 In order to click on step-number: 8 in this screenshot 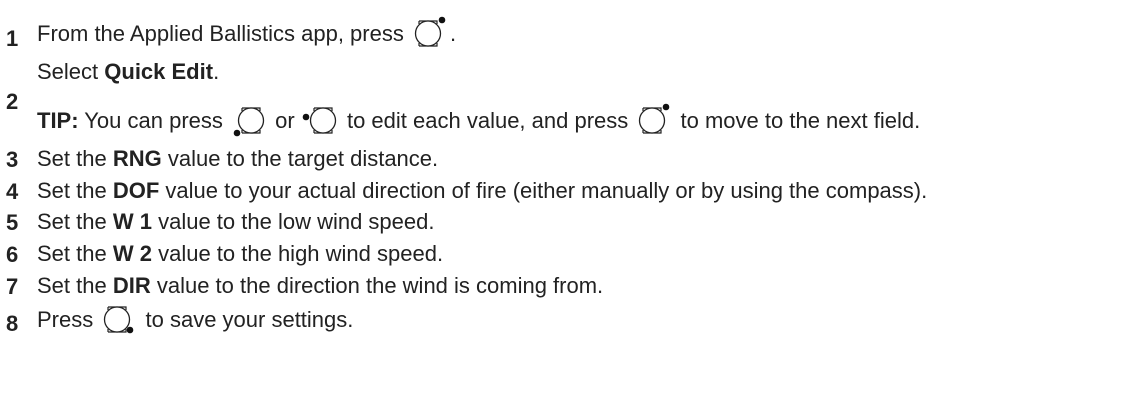, I will do `click(12, 323)`.